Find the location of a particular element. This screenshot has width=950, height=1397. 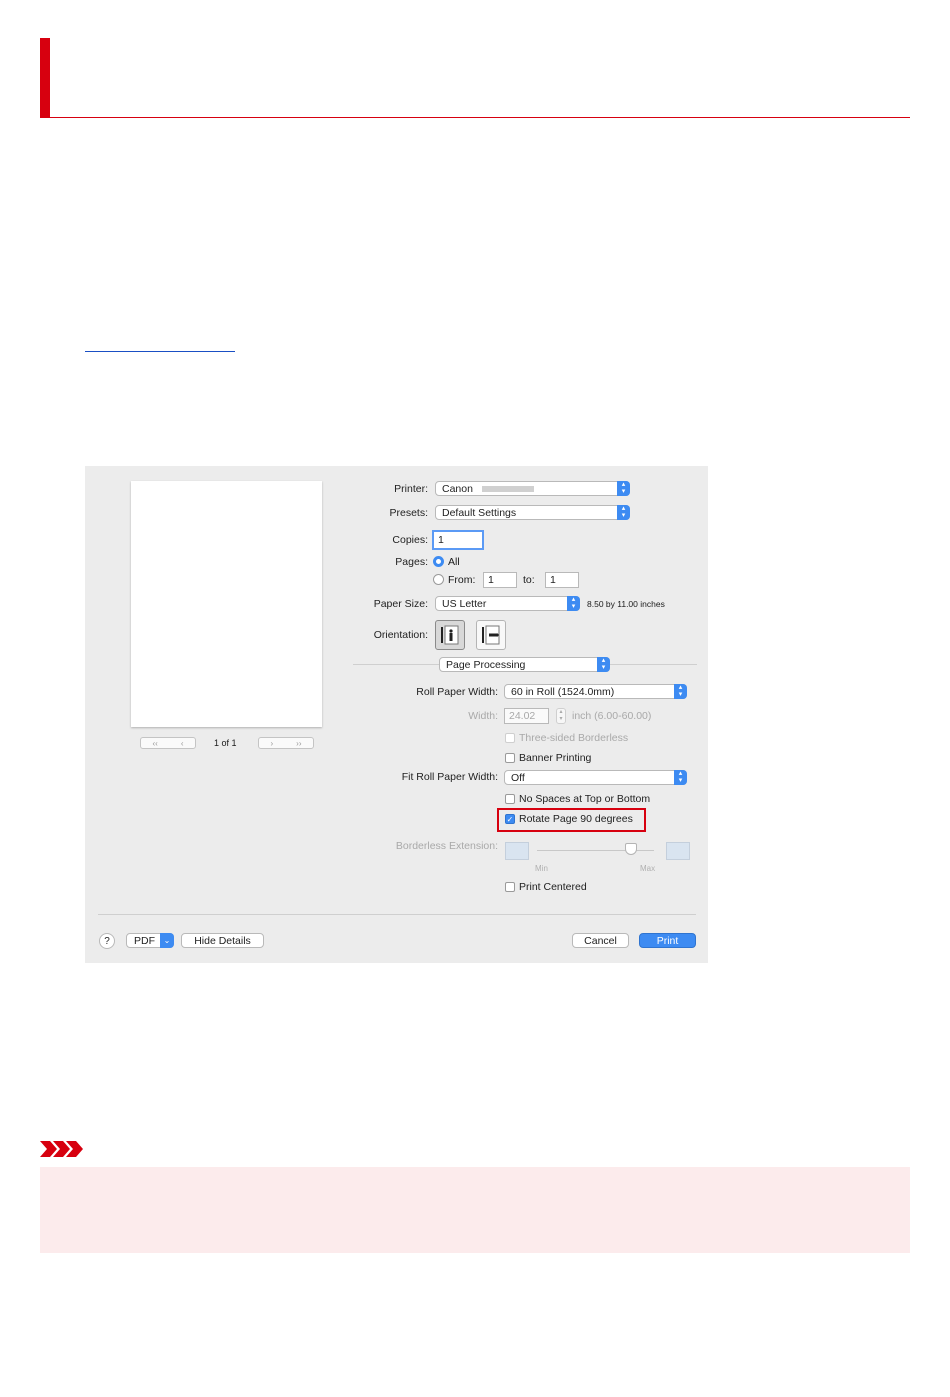

printer-popup: Canon ▴ ▾ is located at coordinates (532, 488).